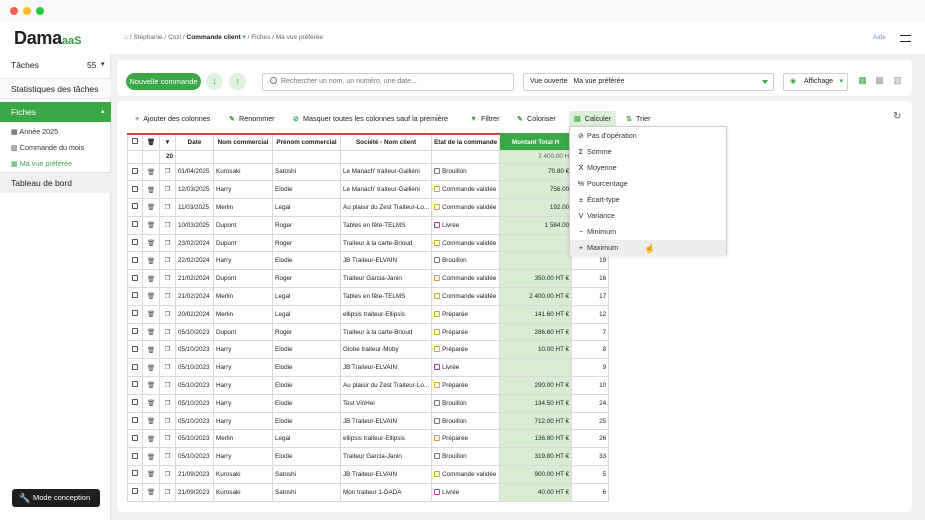 This screenshot has width=925, height=520. Describe the element at coordinates (648, 136) in the screenshot. I see `calc-menu-item: ⊘ Pas d'opération` at that location.